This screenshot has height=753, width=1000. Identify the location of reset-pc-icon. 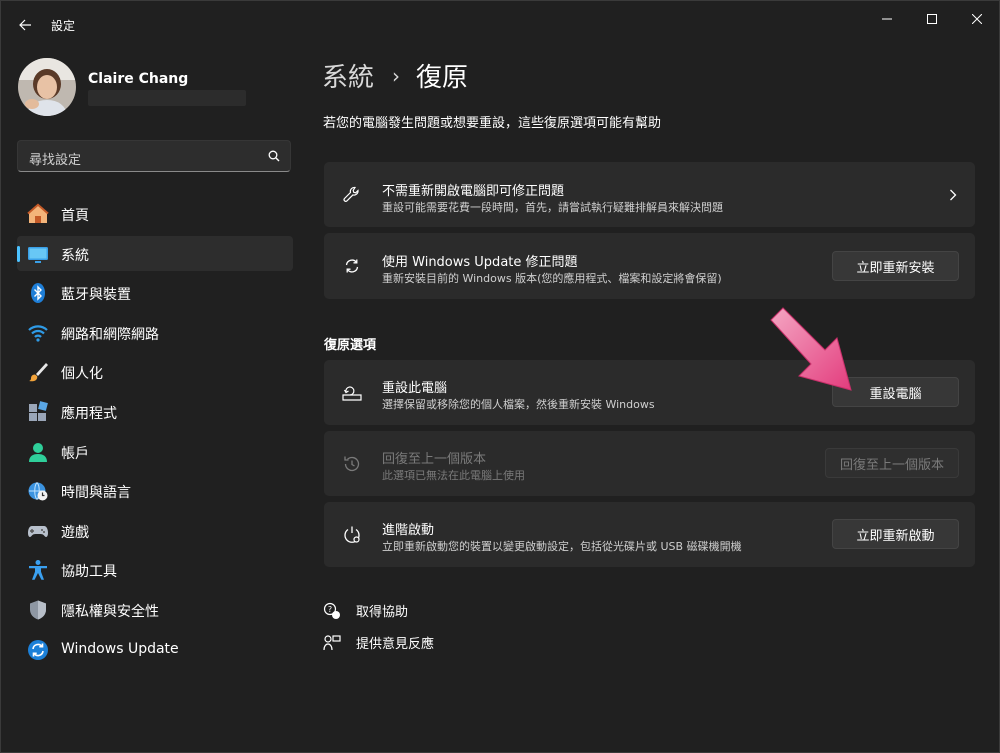
(352, 393).